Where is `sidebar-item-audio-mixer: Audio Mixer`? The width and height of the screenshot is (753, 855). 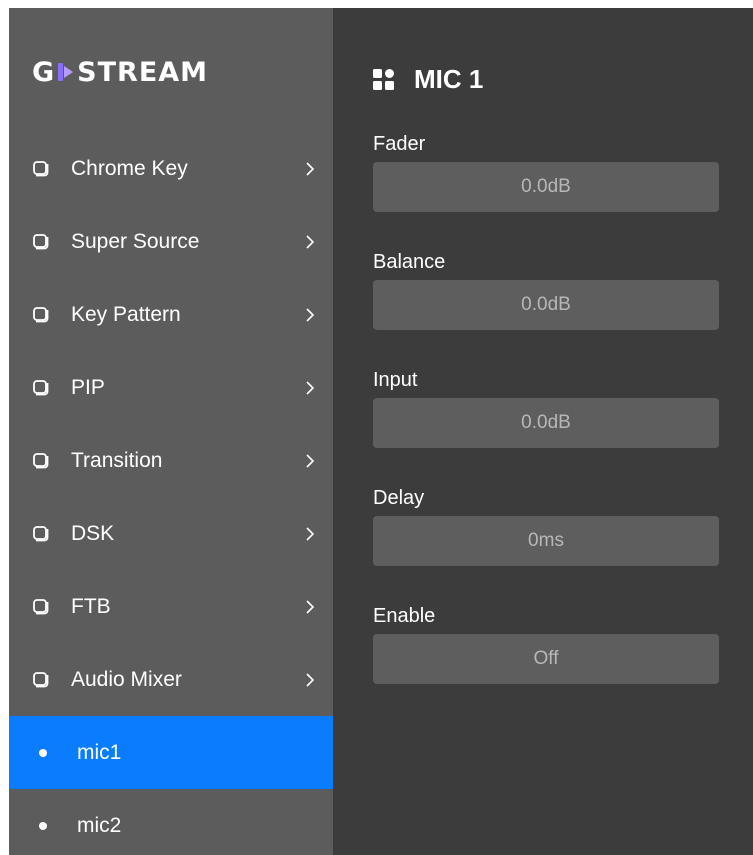 sidebar-item-audio-mixer: Audio Mixer is located at coordinates (171, 679).